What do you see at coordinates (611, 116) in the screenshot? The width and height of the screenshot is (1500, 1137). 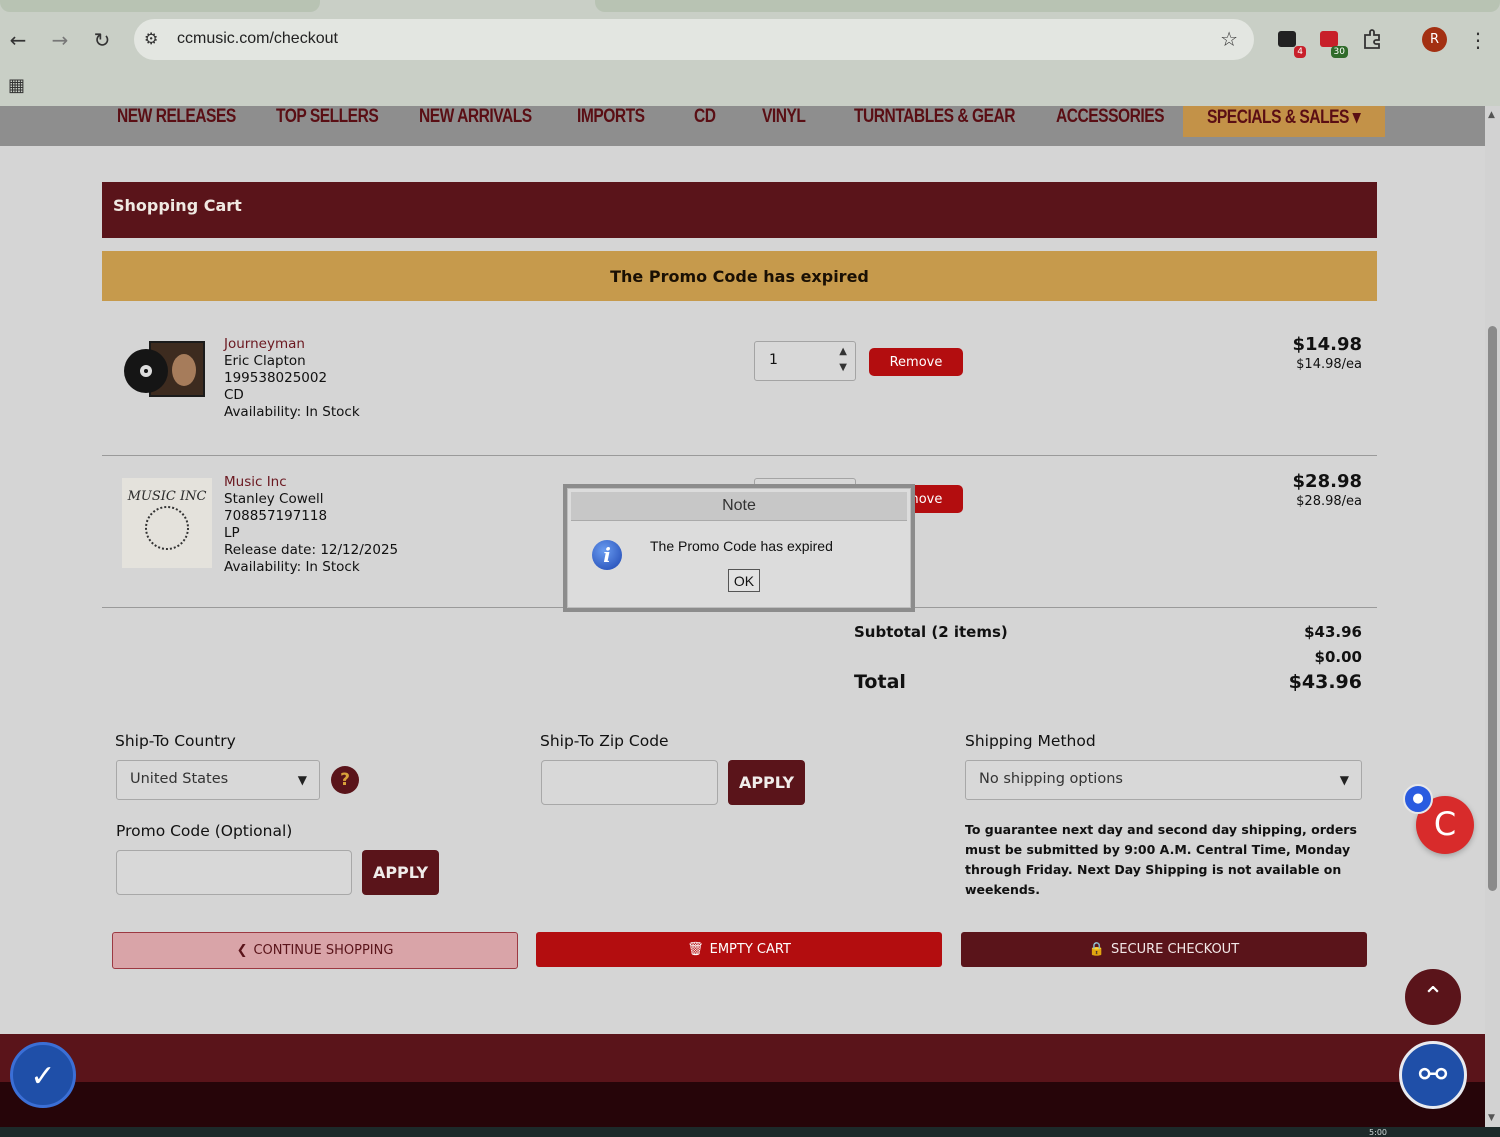 I see `nav-imports: IMPORTS` at bounding box center [611, 116].